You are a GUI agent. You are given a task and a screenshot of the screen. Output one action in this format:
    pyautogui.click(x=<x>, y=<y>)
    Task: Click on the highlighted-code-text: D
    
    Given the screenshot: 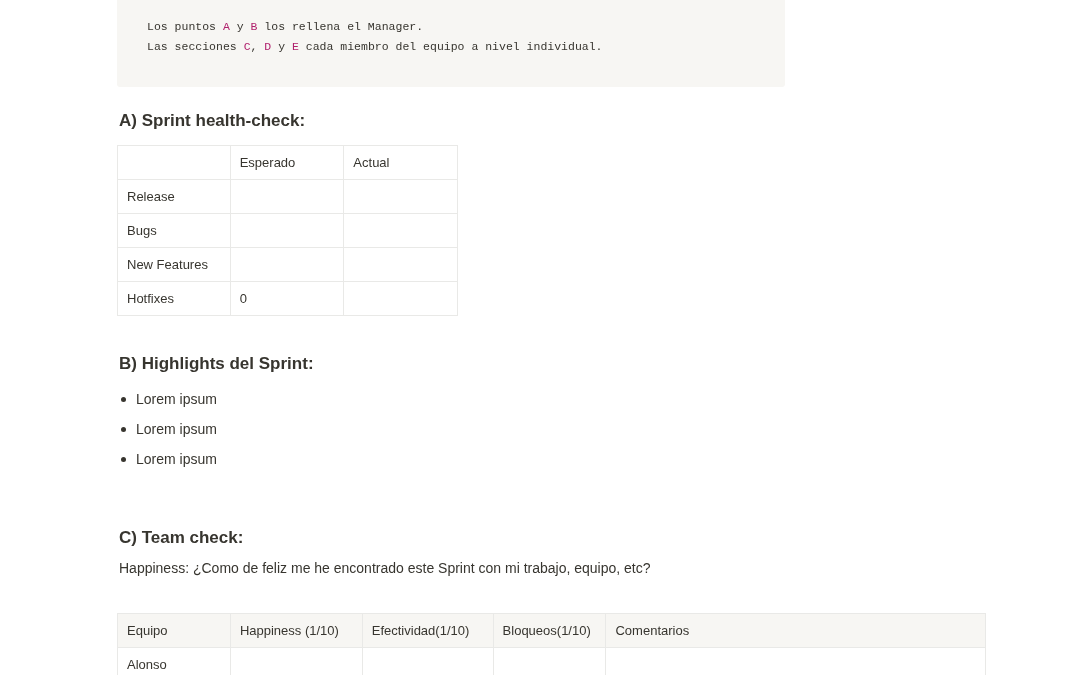 What is the action you would take?
    pyautogui.click(x=268, y=46)
    